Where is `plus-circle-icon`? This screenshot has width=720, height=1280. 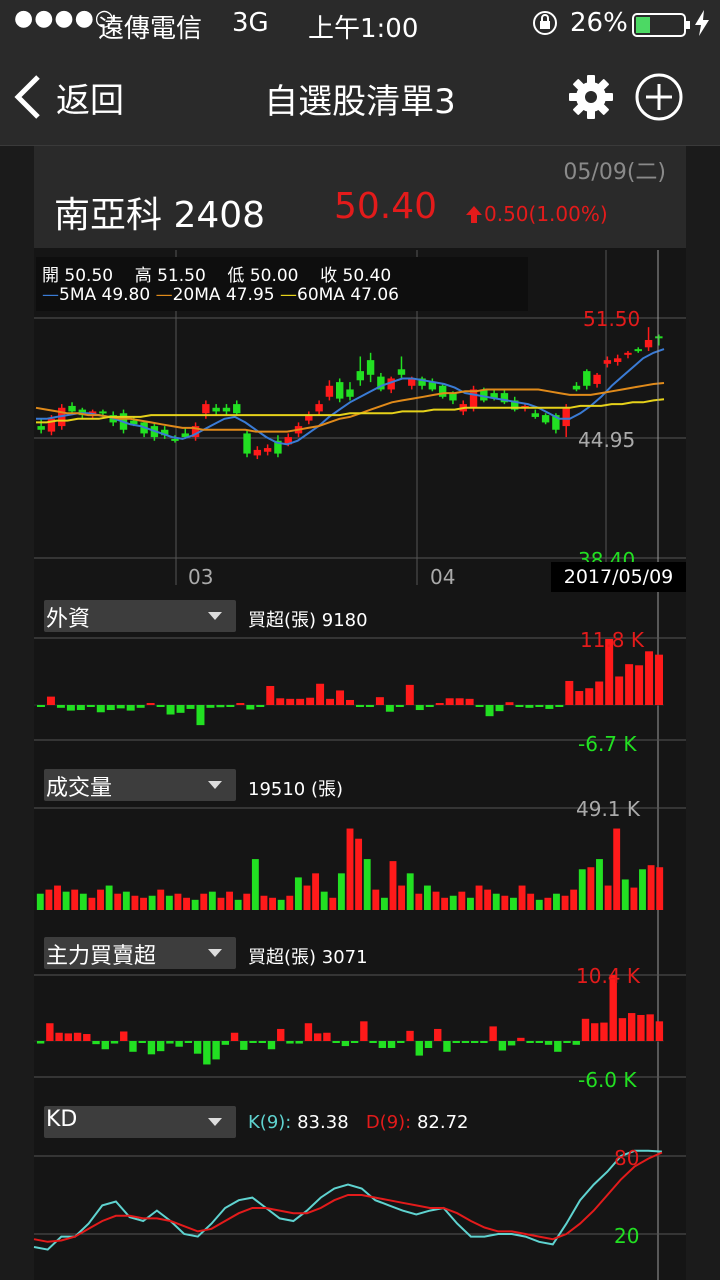 plus-circle-icon is located at coordinates (659, 97).